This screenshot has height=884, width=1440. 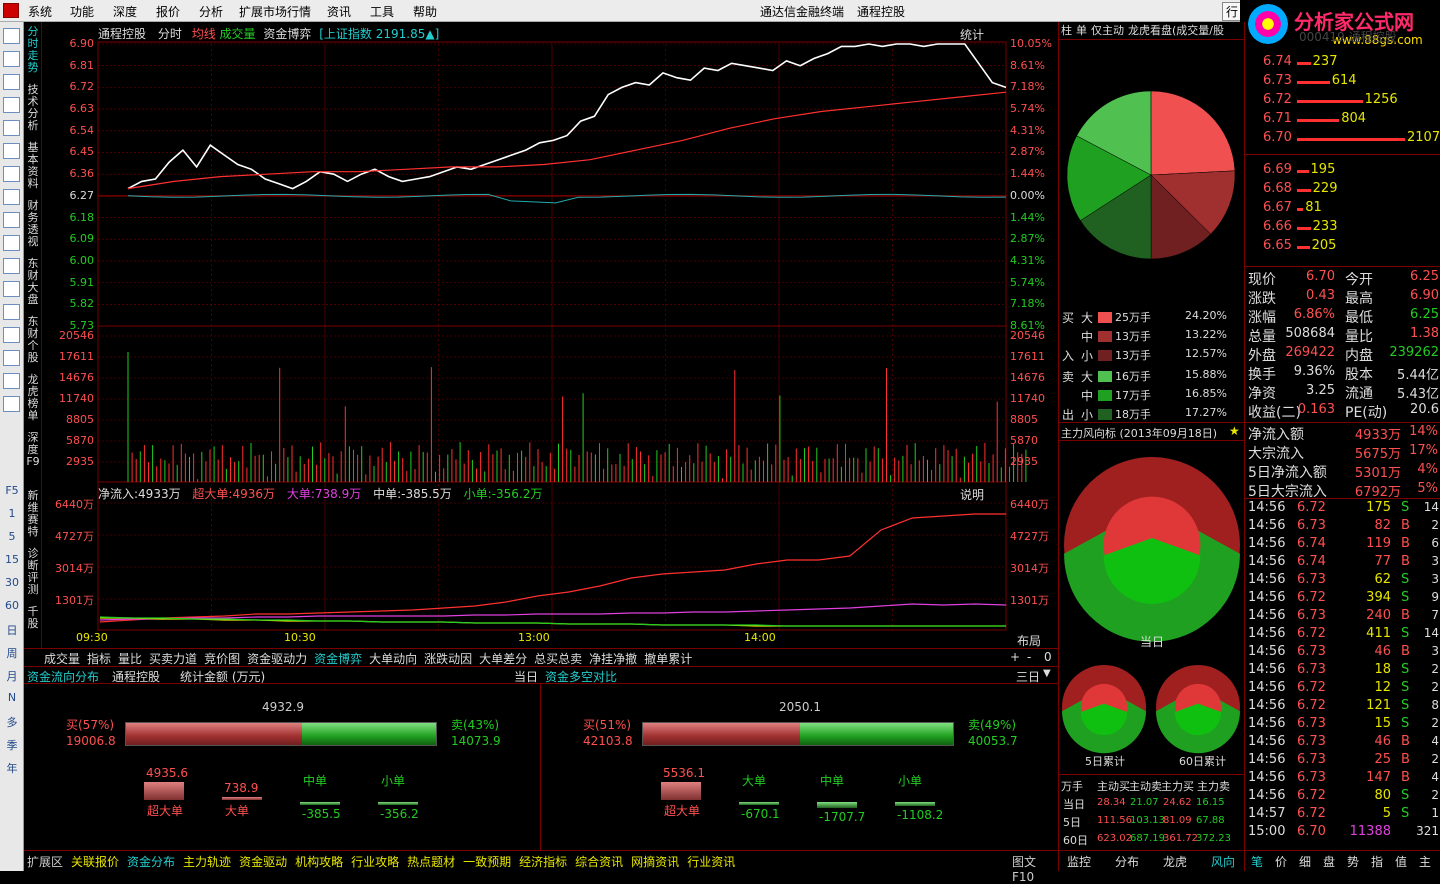 What do you see at coordinates (12, 605) in the screenshot?
I see `period-5: 60` at bounding box center [12, 605].